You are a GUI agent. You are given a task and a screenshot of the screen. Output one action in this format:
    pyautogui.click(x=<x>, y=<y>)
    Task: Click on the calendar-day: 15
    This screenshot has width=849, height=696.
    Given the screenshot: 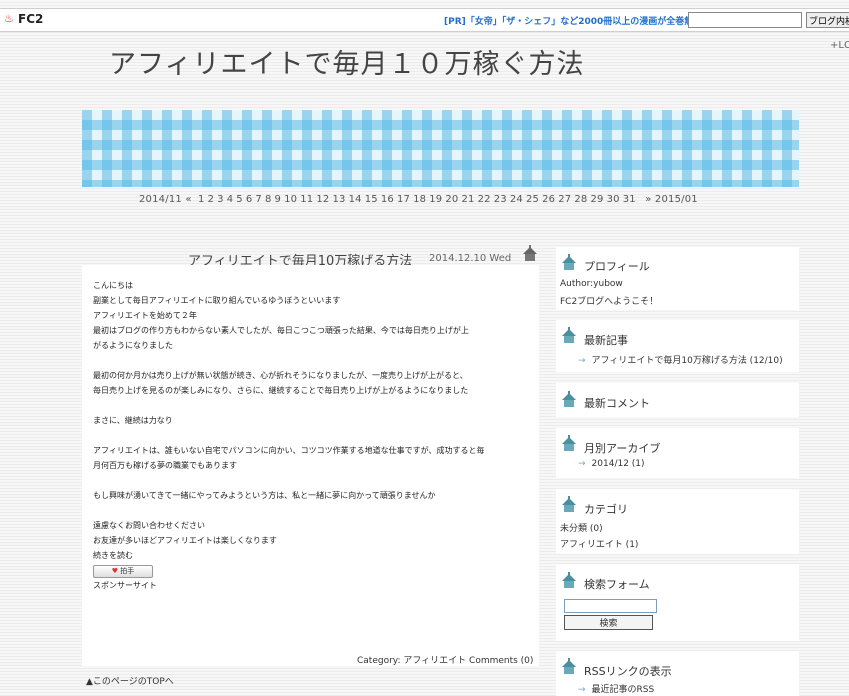 What is the action you would take?
    pyautogui.click(x=371, y=199)
    